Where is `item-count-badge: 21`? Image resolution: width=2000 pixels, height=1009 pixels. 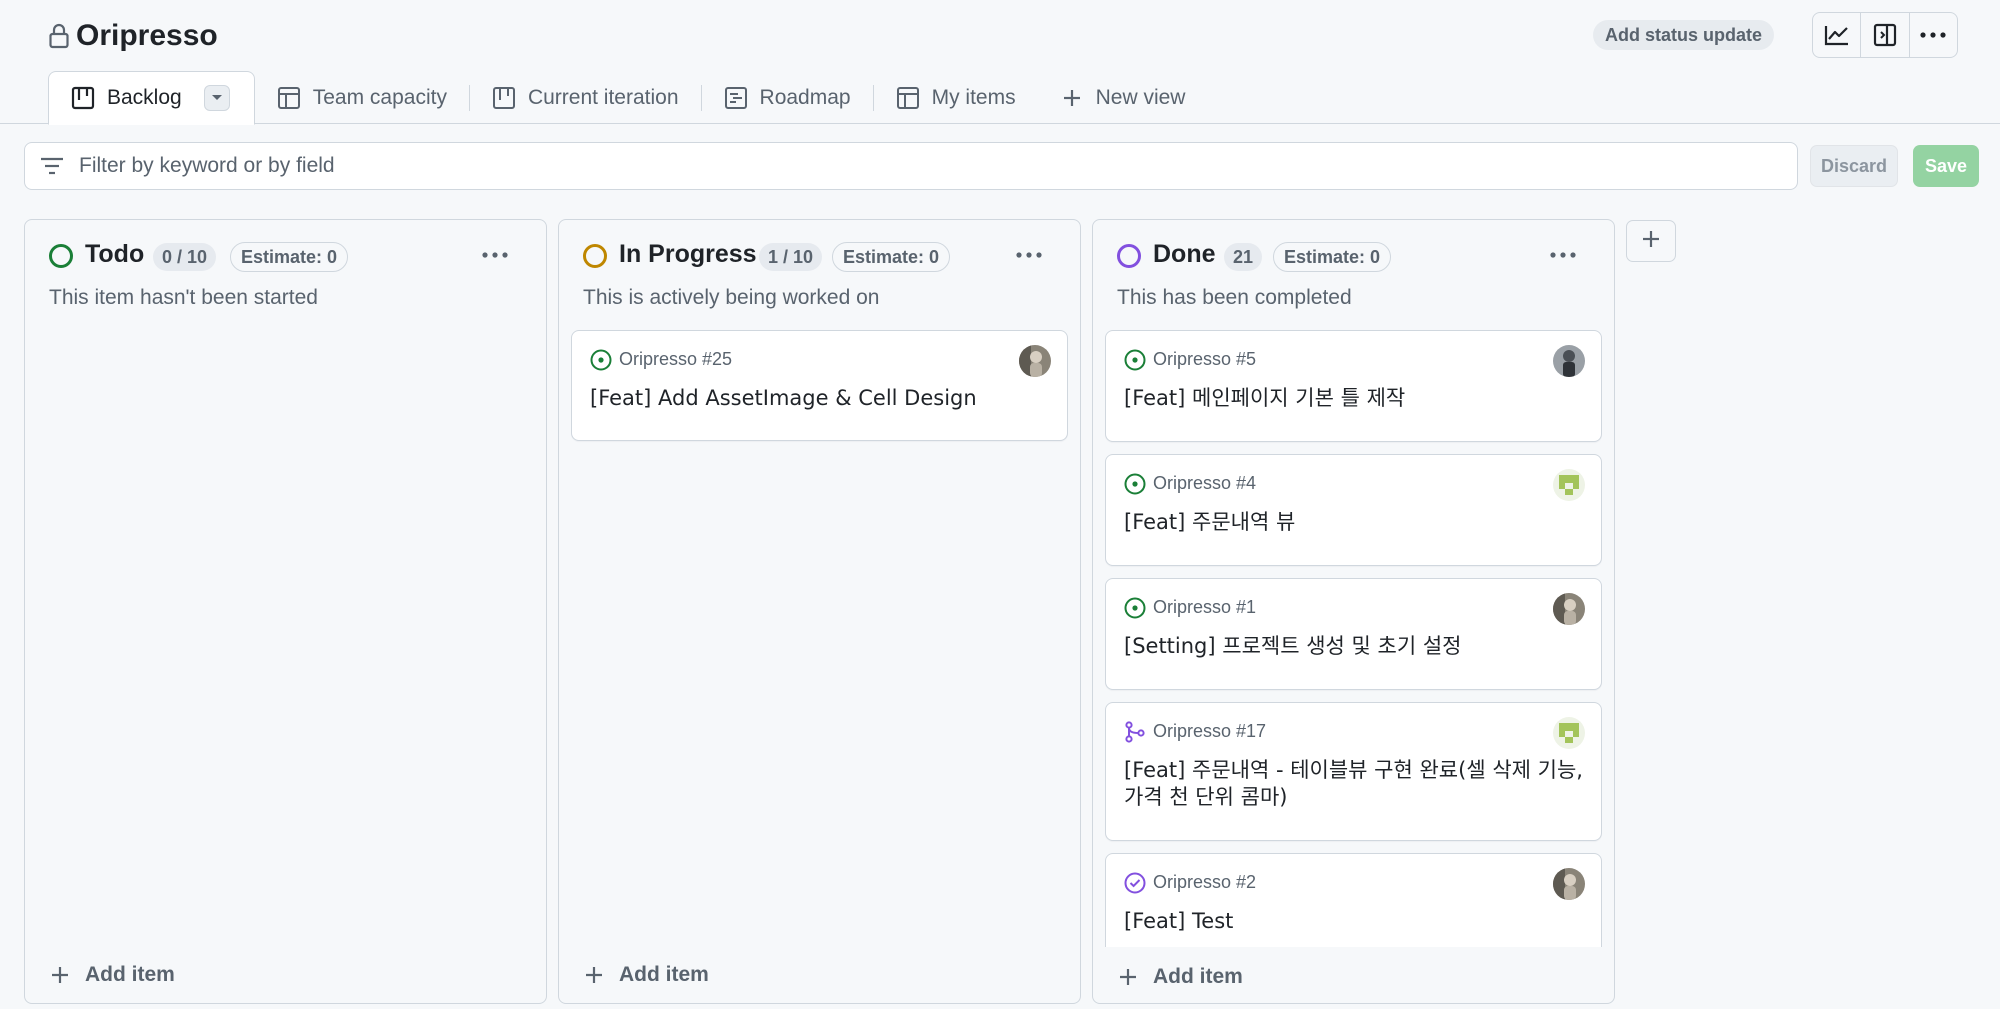 item-count-badge: 21 is located at coordinates (1243, 257).